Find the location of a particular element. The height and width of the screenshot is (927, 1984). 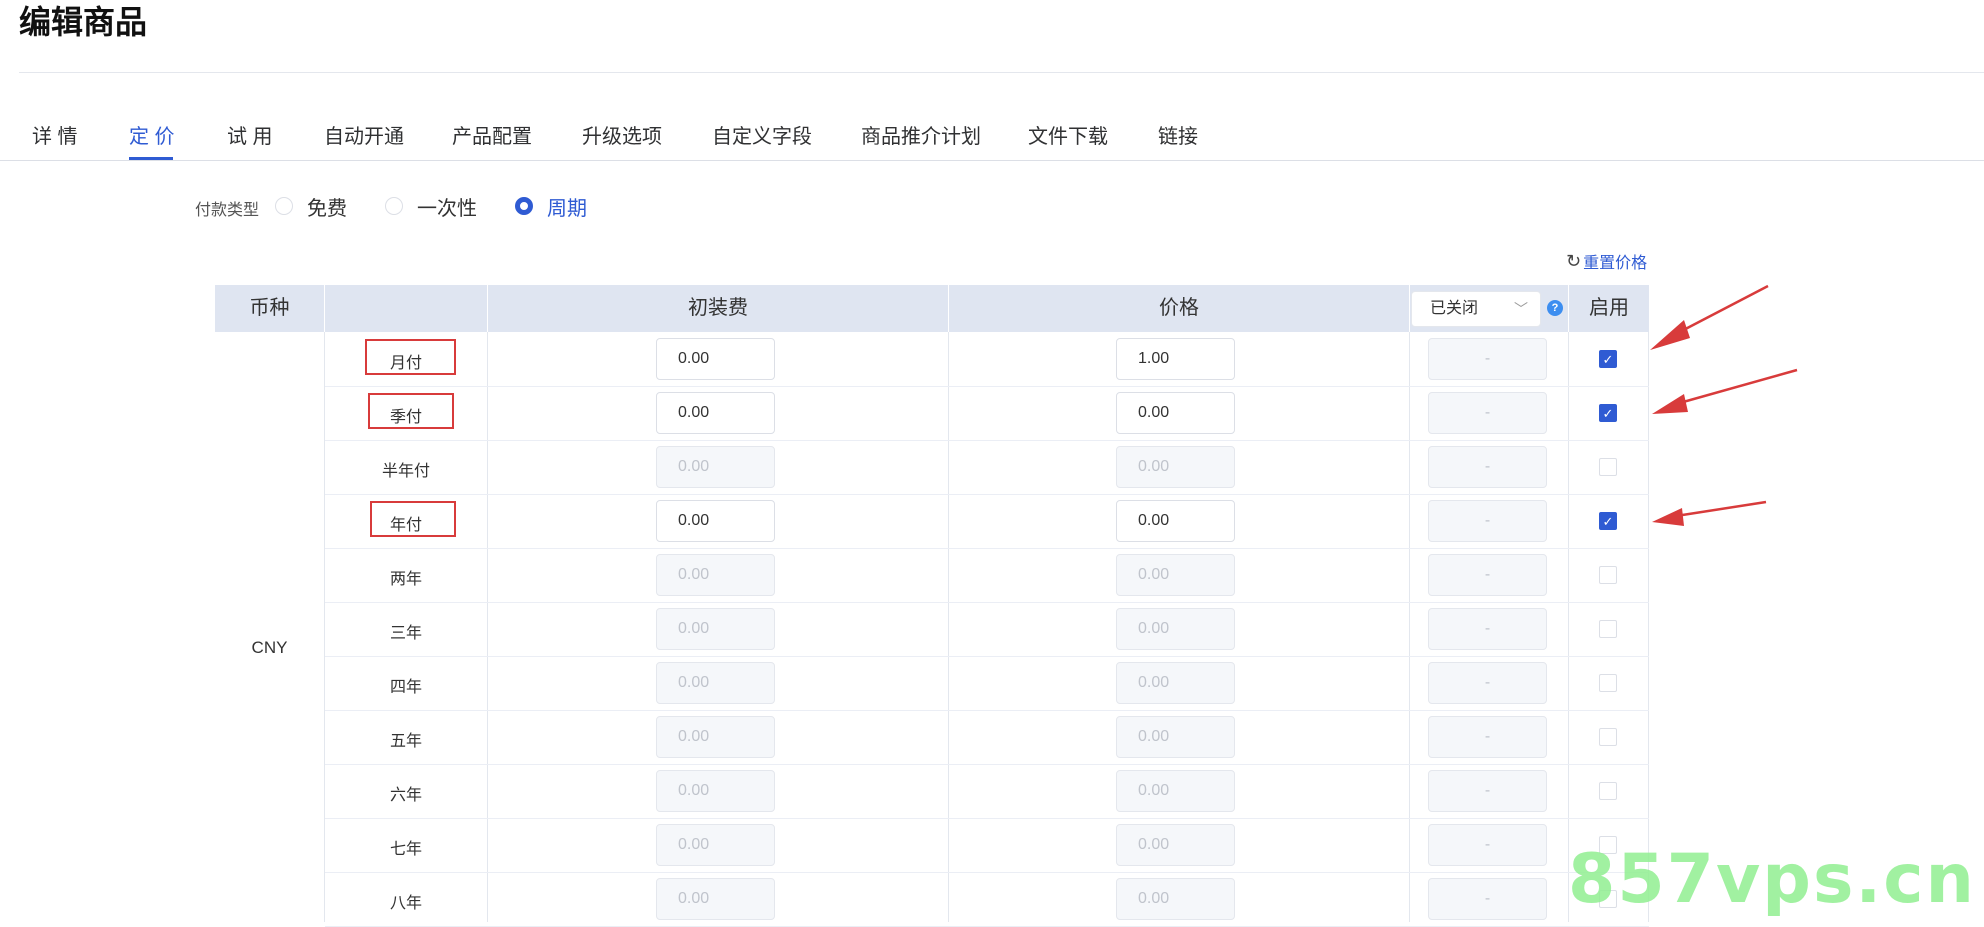

payment-type-label: 付款类型 is located at coordinates (227, 210).